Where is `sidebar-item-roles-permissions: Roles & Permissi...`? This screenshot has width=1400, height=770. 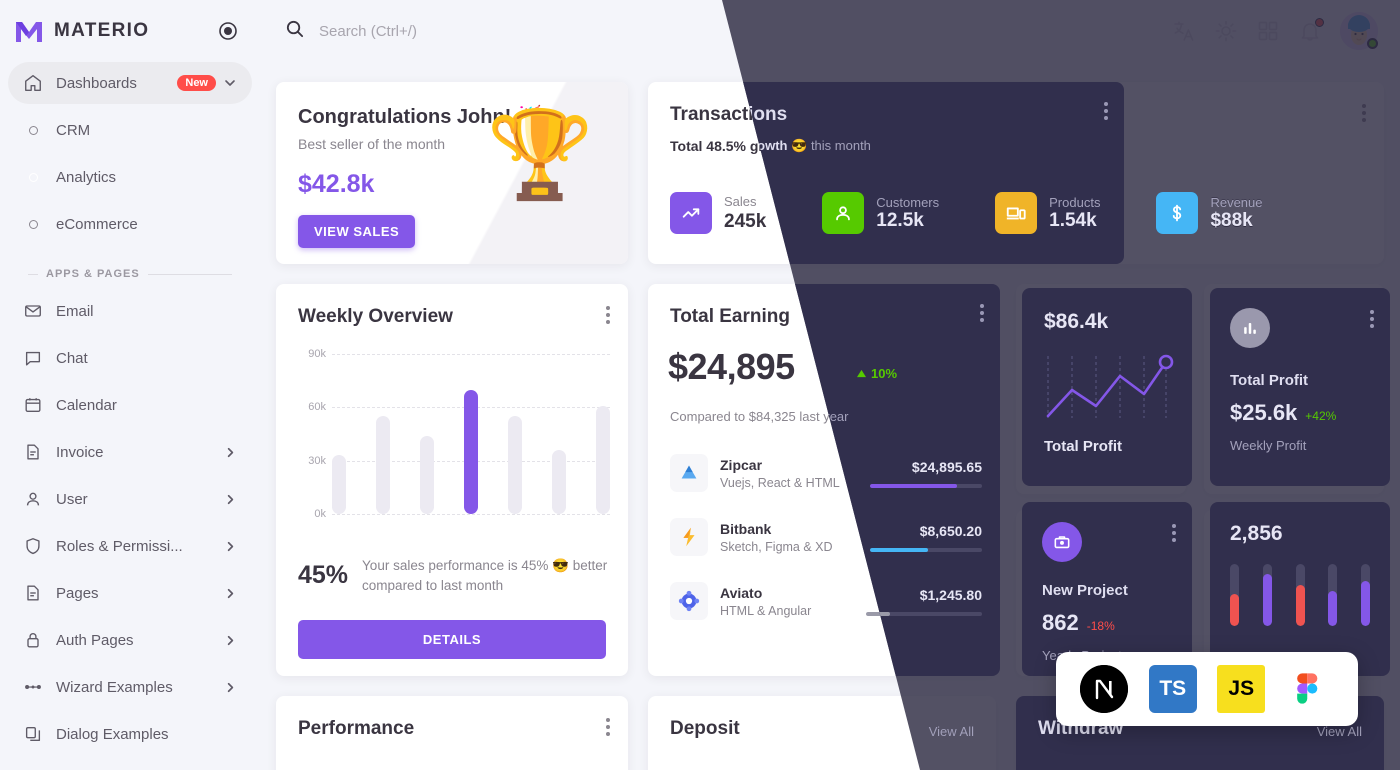 sidebar-item-roles-permissions: Roles & Permissi... is located at coordinates (130, 546).